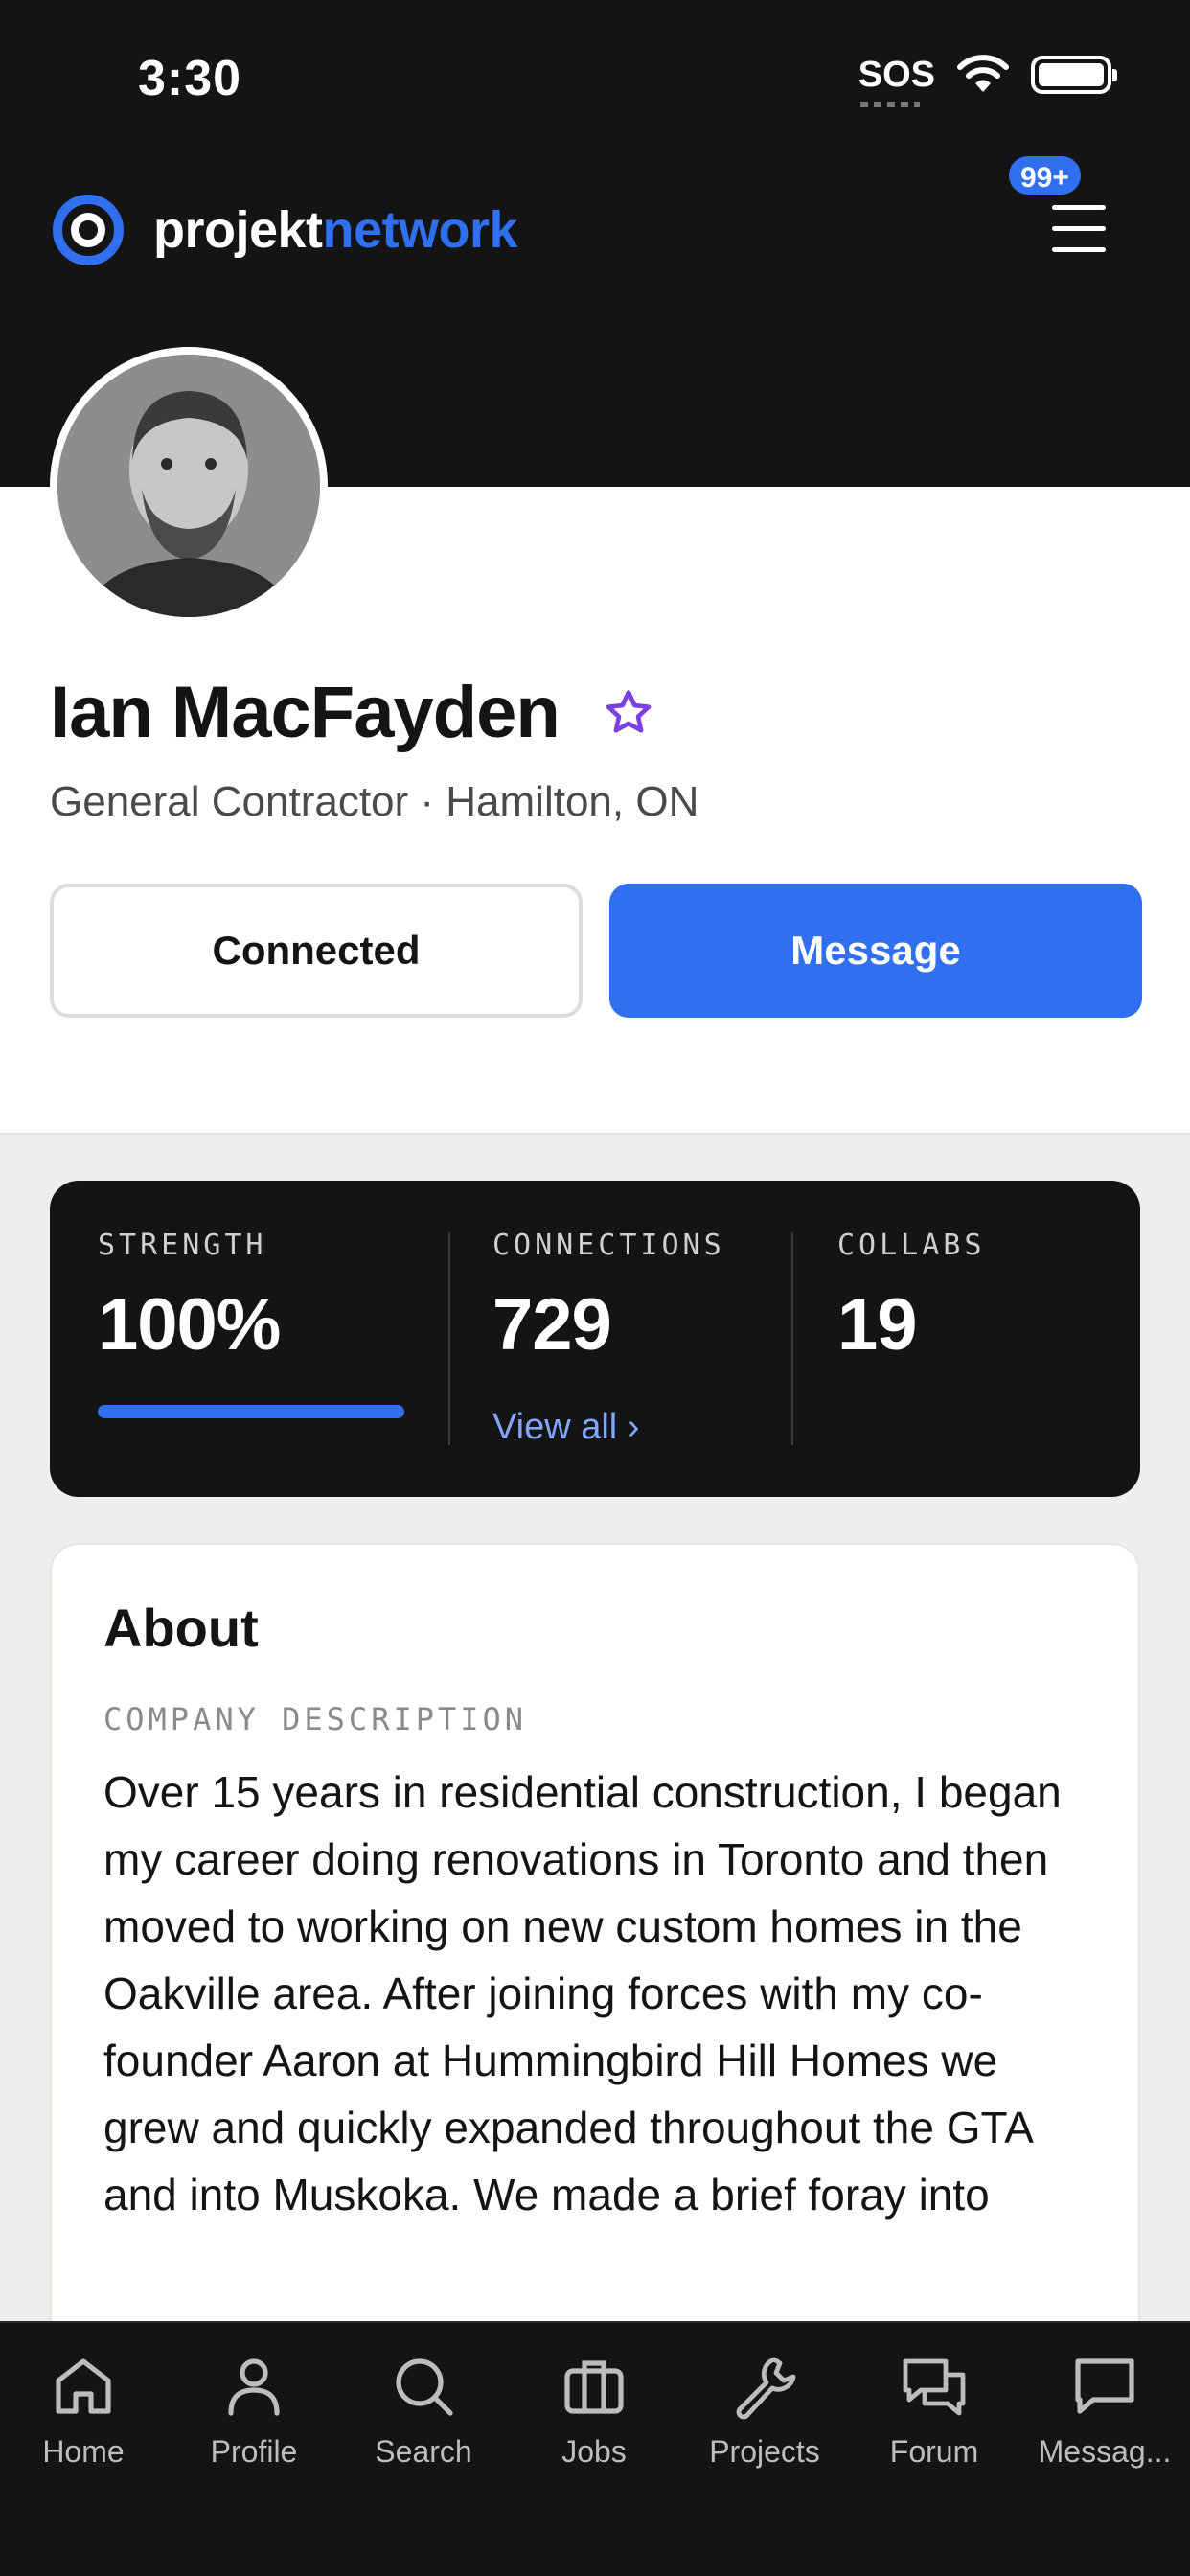 This screenshot has width=1190, height=2576. What do you see at coordinates (181, 1628) in the screenshot?
I see `about-title: About` at bounding box center [181, 1628].